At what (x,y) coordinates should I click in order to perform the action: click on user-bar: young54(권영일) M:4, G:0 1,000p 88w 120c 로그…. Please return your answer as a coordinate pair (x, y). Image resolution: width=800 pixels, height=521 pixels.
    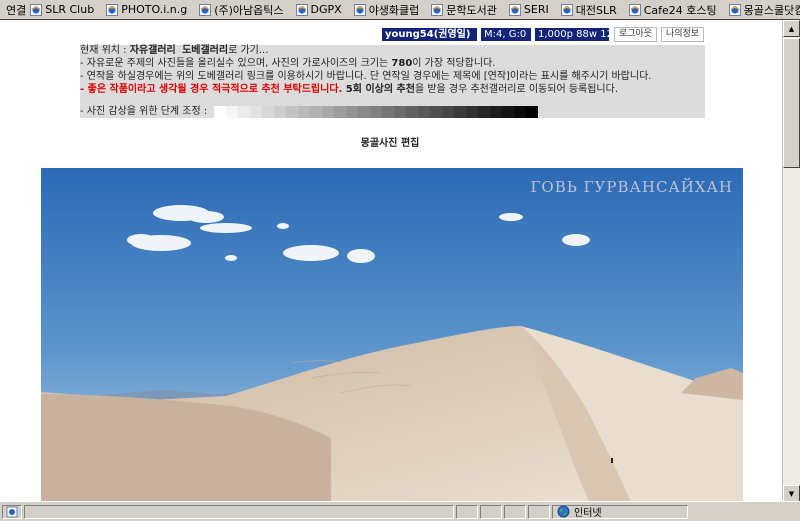
    Looking at the image, I should click on (392, 34).